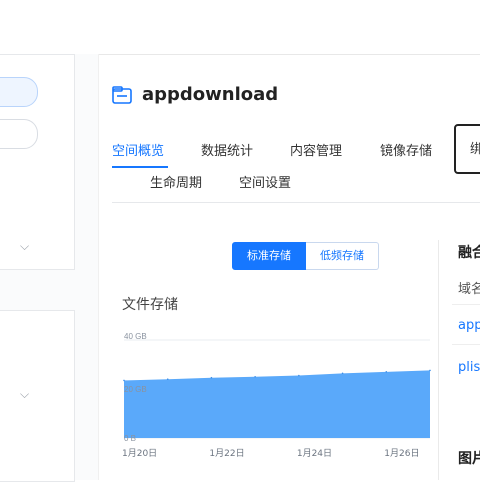  I want to click on tab-underline, so click(140, 167).